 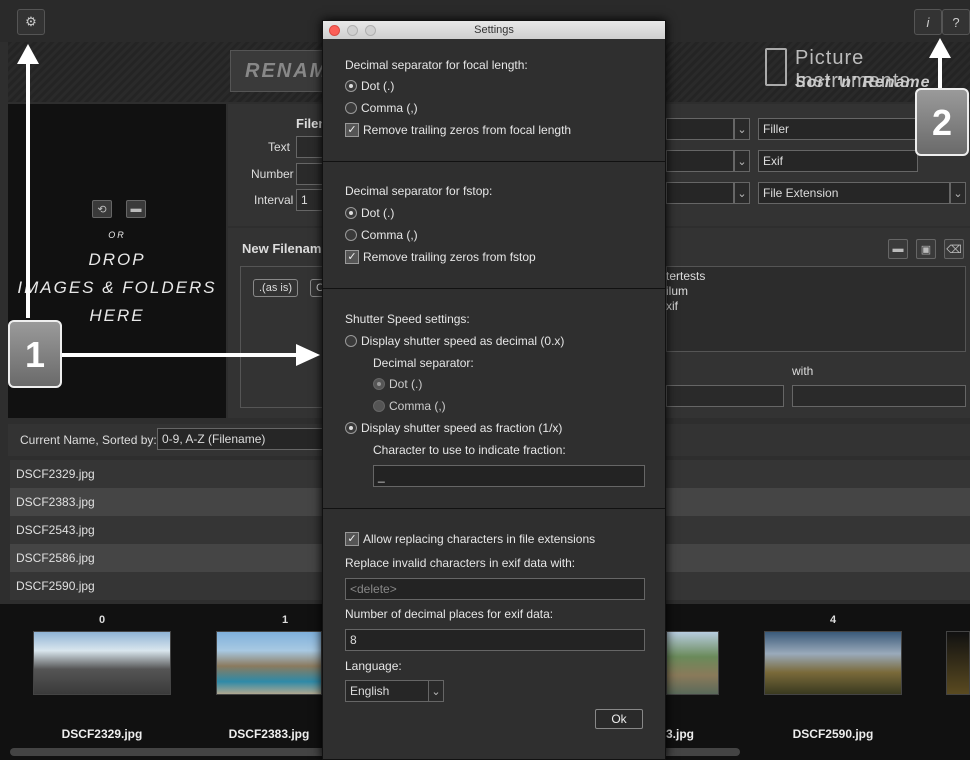 What do you see at coordinates (838, 161) in the screenshot?
I see `combo-exif: Exif` at bounding box center [838, 161].